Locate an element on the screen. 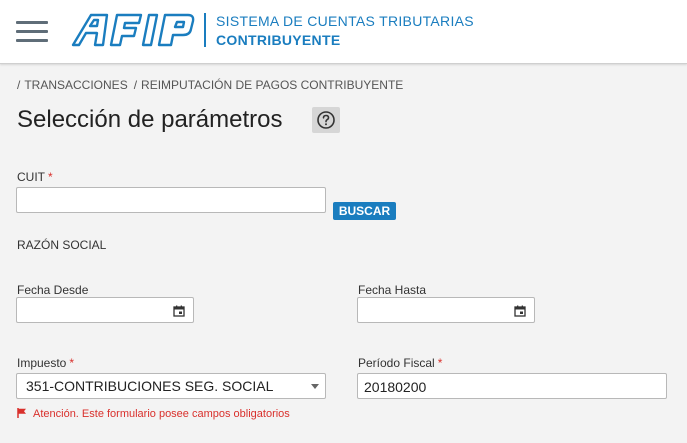  fecha-desde-label: Fecha Desde is located at coordinates (53, 290).